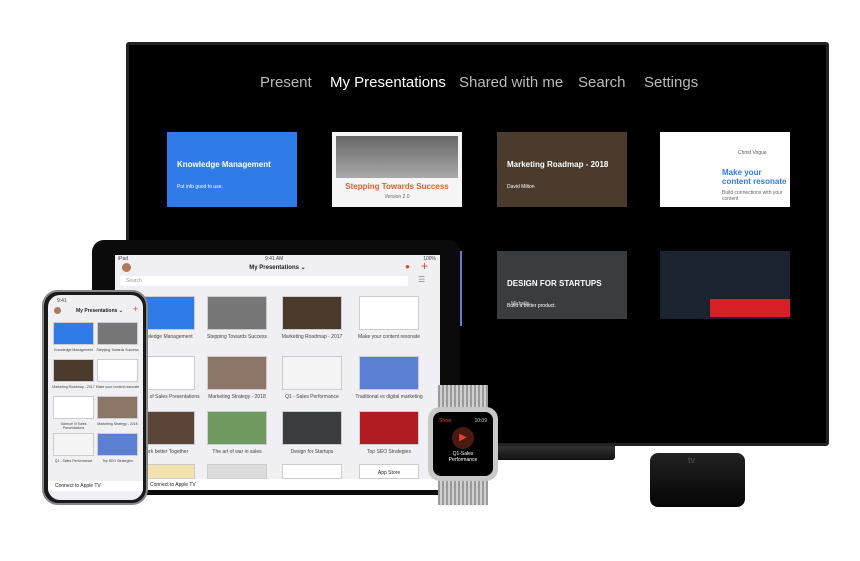  I want to click on nav-settings: Settings, so click(671, 82).